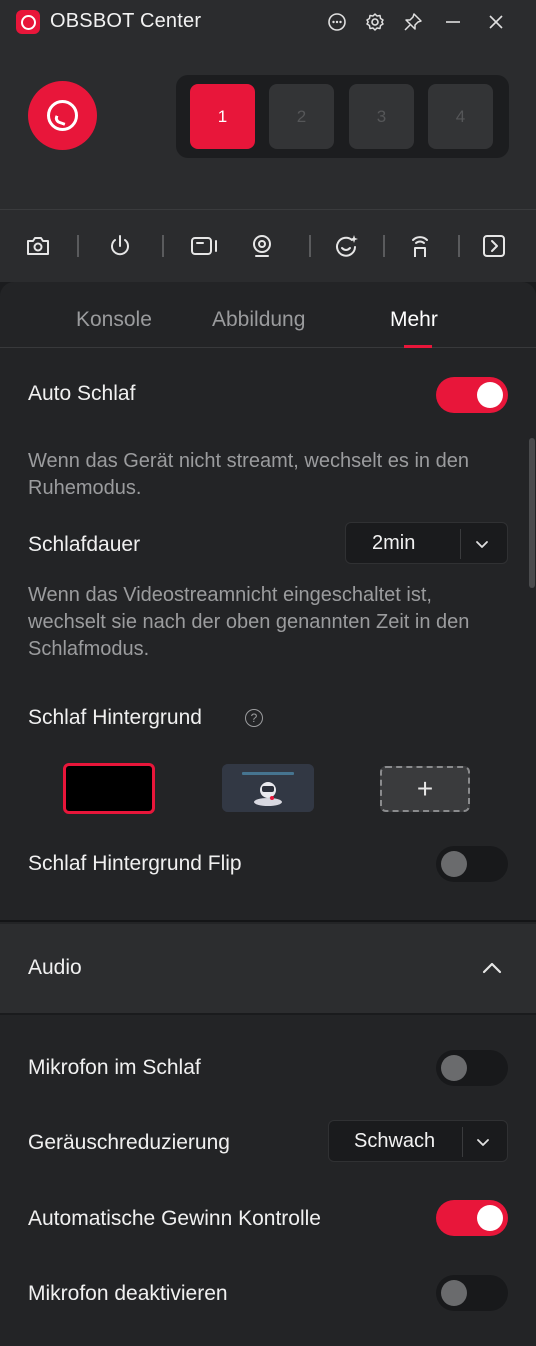  Describe the element at coordinates (496, 22) in the screenshot. I see `close-icon` at that location.